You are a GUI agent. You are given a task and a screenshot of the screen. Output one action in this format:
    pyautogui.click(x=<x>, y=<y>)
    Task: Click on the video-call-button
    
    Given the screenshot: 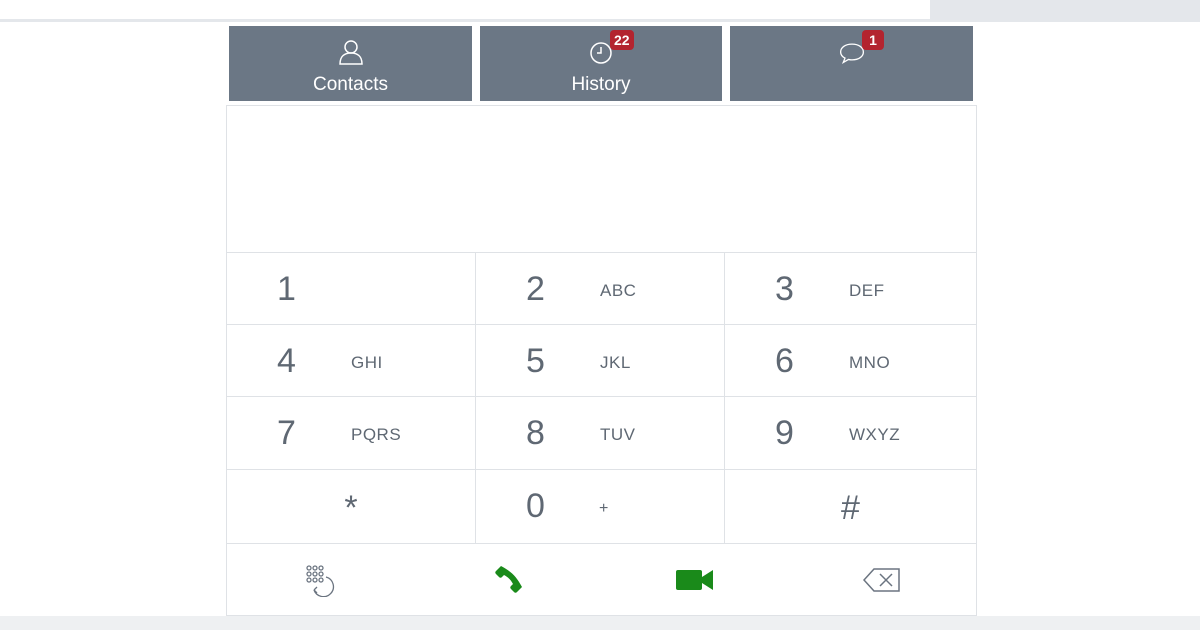 What is the action you would take?
    pyautogui.click(x=694, y=580)
    